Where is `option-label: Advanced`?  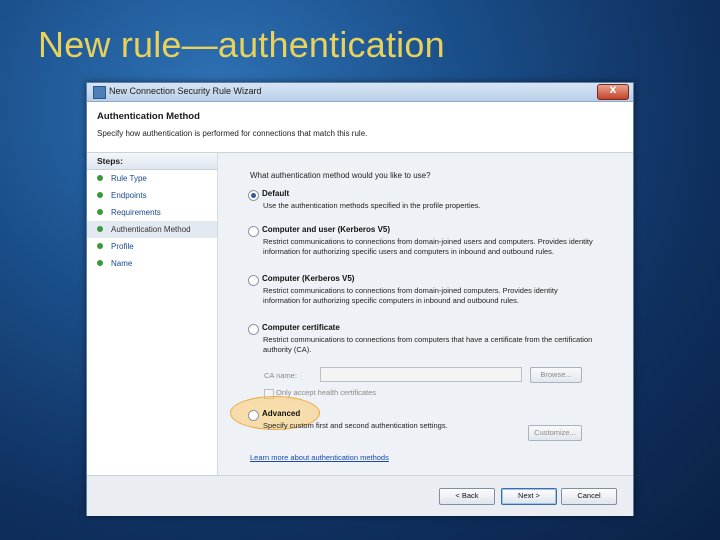
option-label: Advanced is located at coordinates (281, 413).